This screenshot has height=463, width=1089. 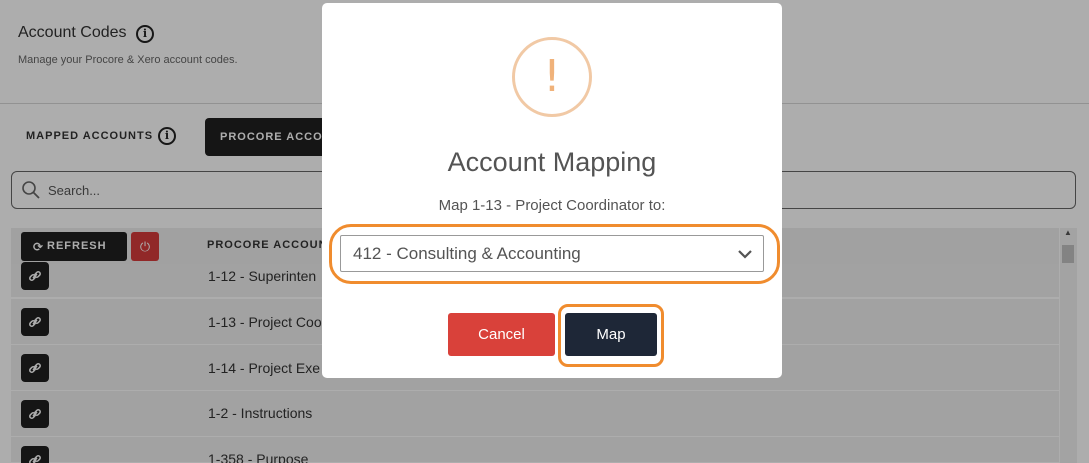 I want to click on account-select: 412 - Consulting & Accounting, so click(x=552, y=253).